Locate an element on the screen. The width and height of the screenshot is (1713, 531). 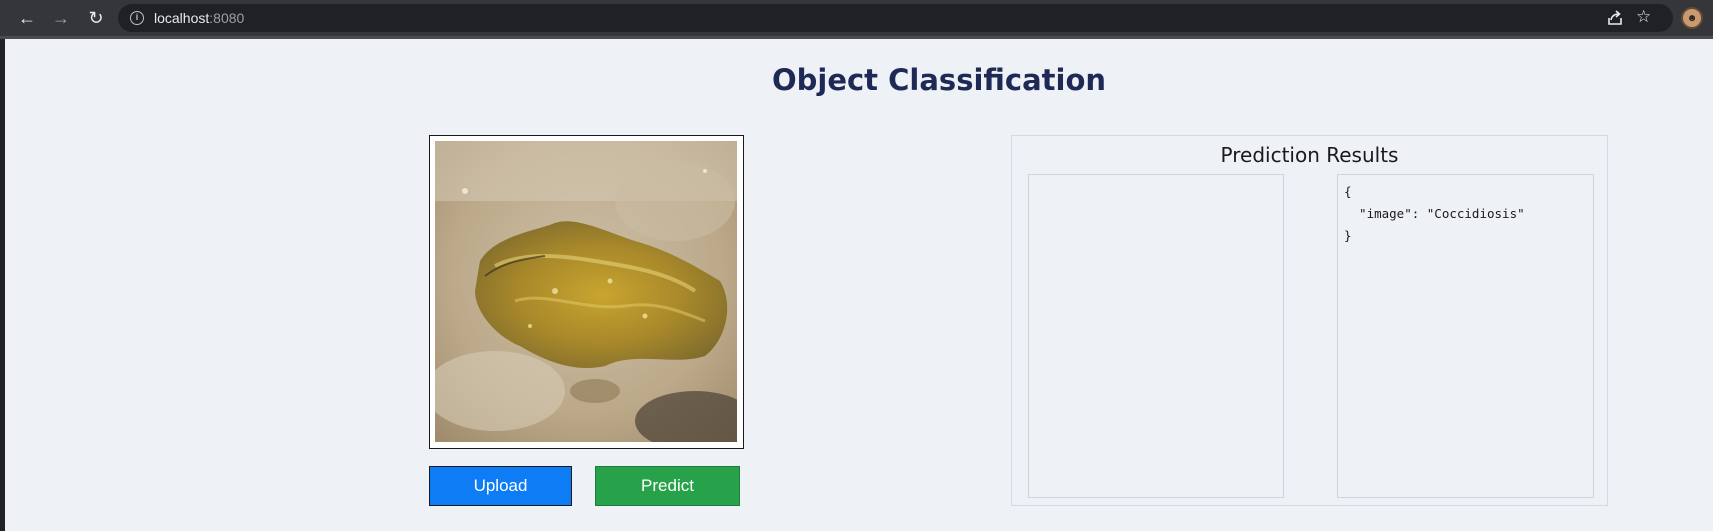
address-bar: i localhost:8080 ☆ is located at coordinates (895, 18).